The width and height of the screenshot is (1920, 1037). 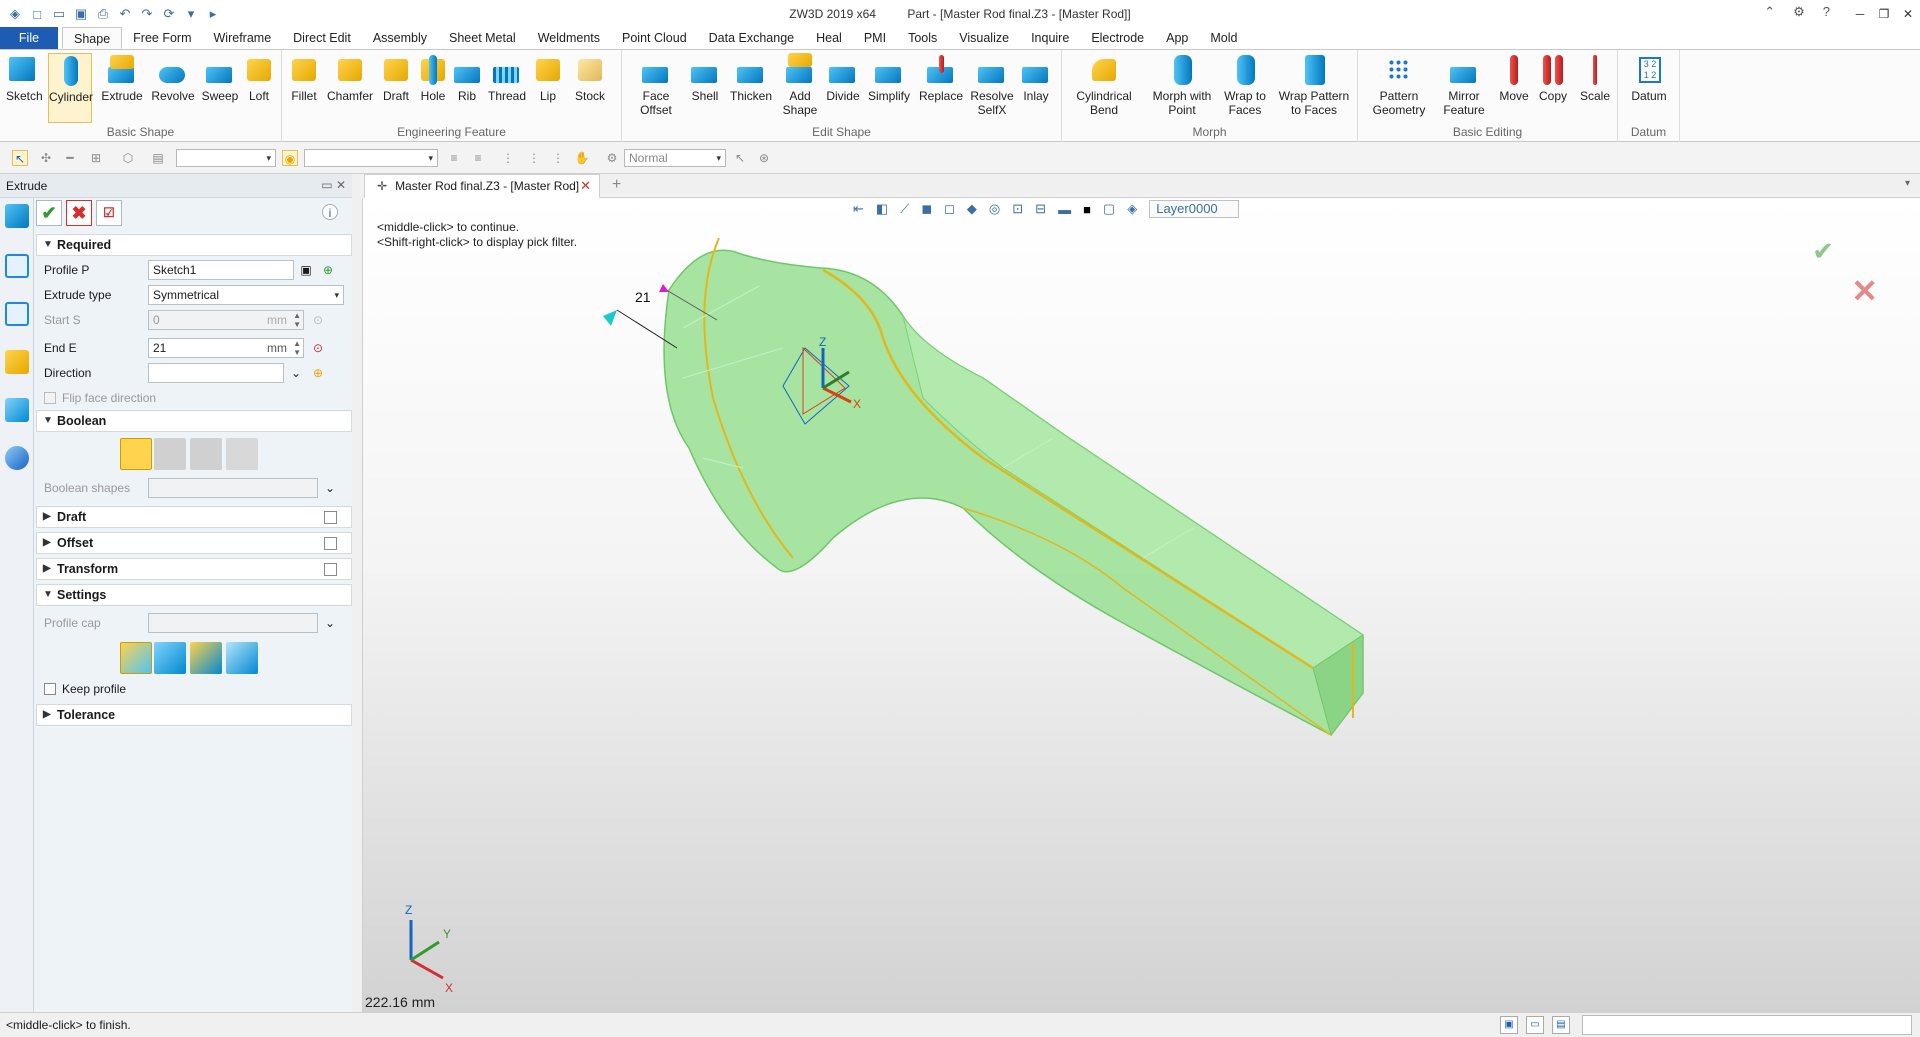 What do you see at coordinates (242, 454) in the screenshot?
I see `intersect-boolean-icon` at bounding box center [242, 454].